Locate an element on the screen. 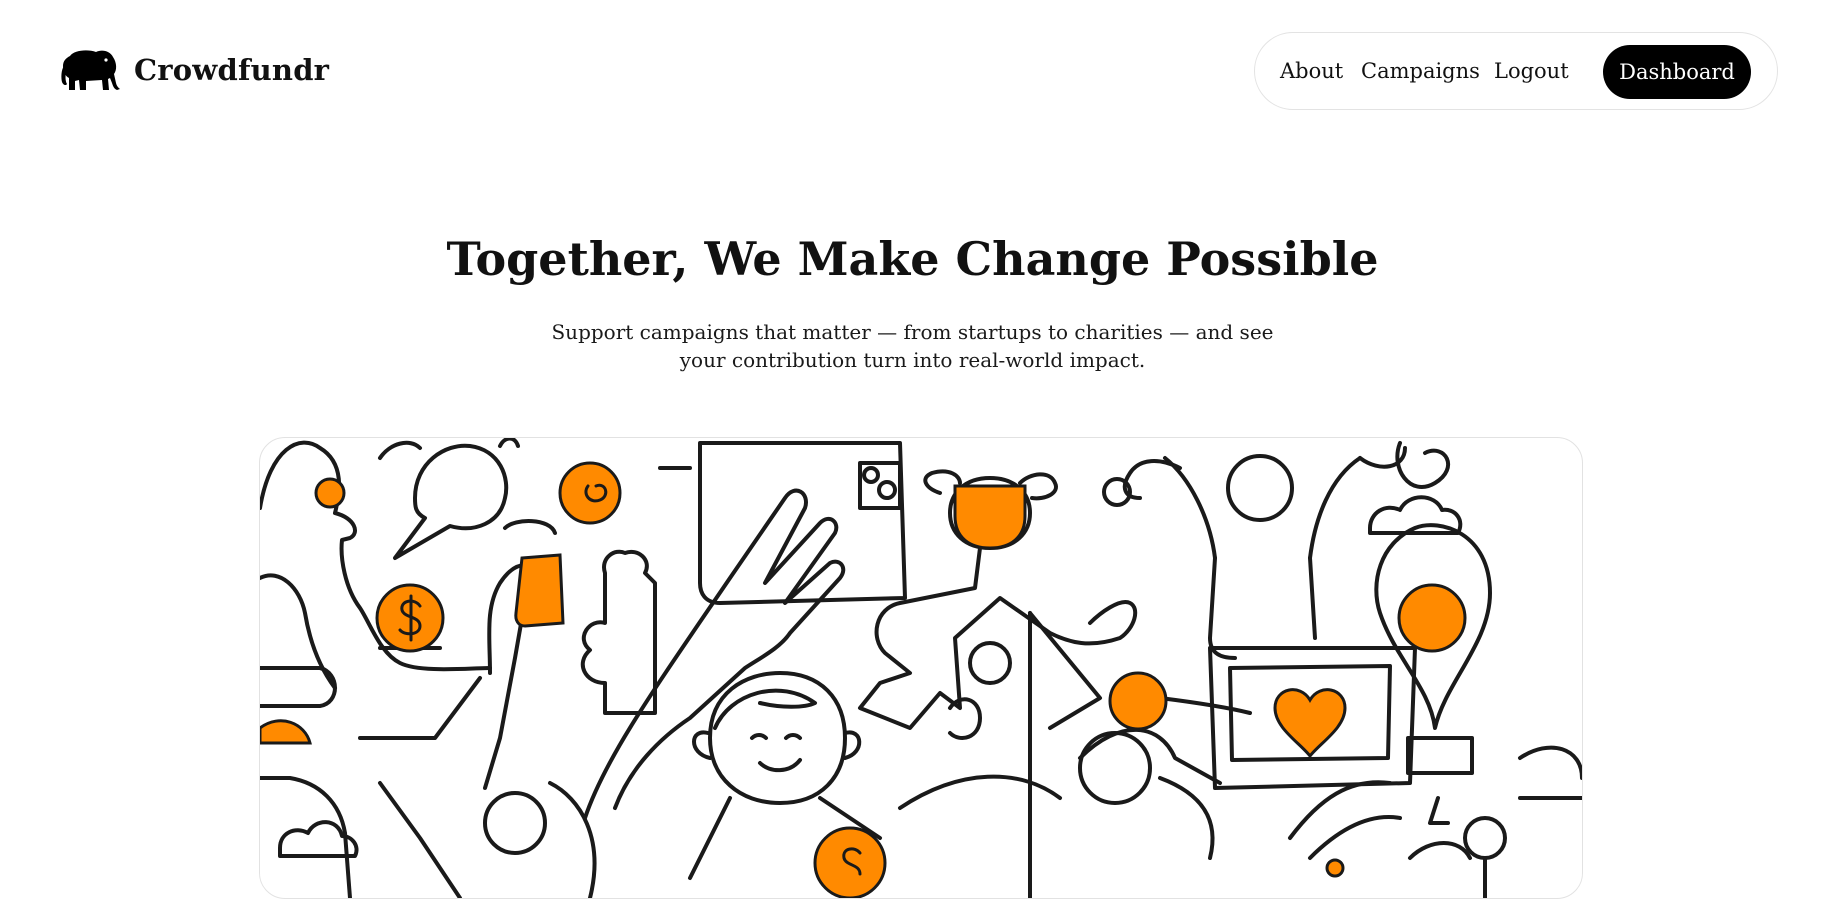  brand-name: Crowdfundr is located at coordinates (232, 70).